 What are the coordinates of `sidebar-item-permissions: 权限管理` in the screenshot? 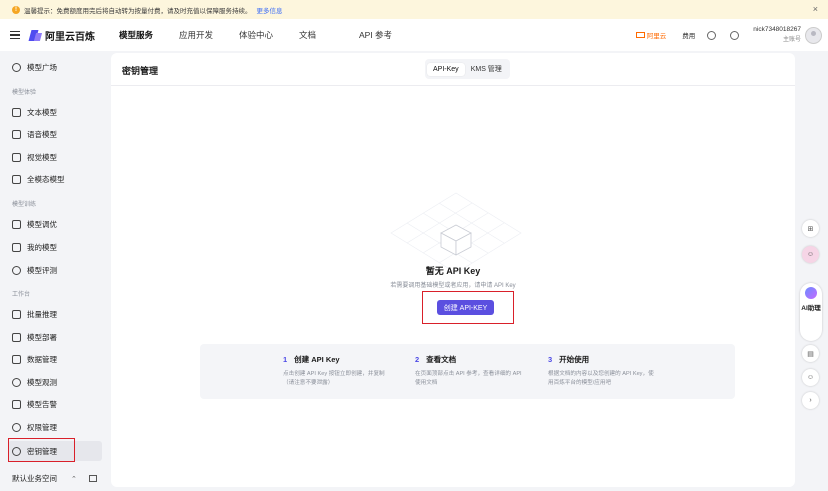 It's located at (55, 427).